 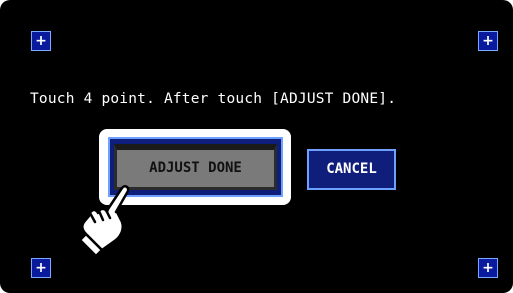 What do you see at coordinates (41, 41) in the screenshot?
I see `calibration-point-top-left: +` at bounding box center [41, 41].